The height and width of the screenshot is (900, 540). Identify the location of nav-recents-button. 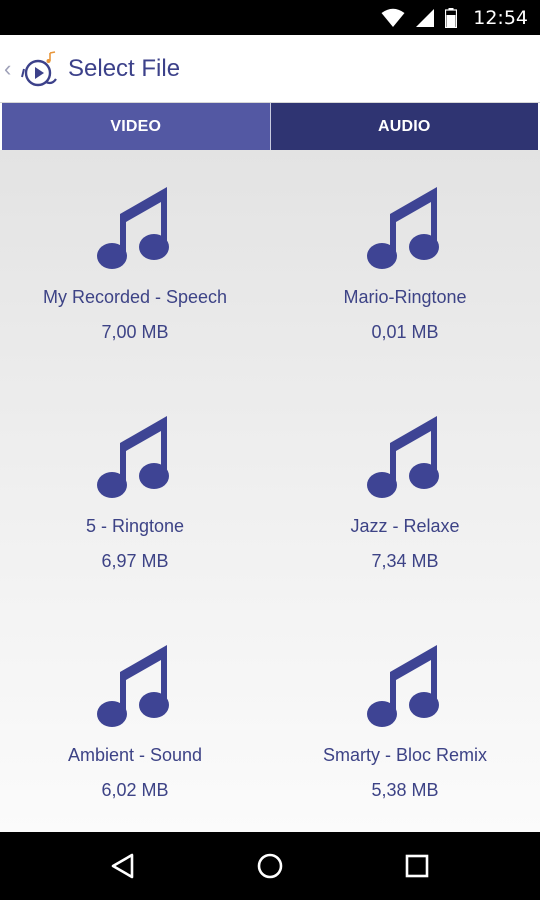
(417, 866).